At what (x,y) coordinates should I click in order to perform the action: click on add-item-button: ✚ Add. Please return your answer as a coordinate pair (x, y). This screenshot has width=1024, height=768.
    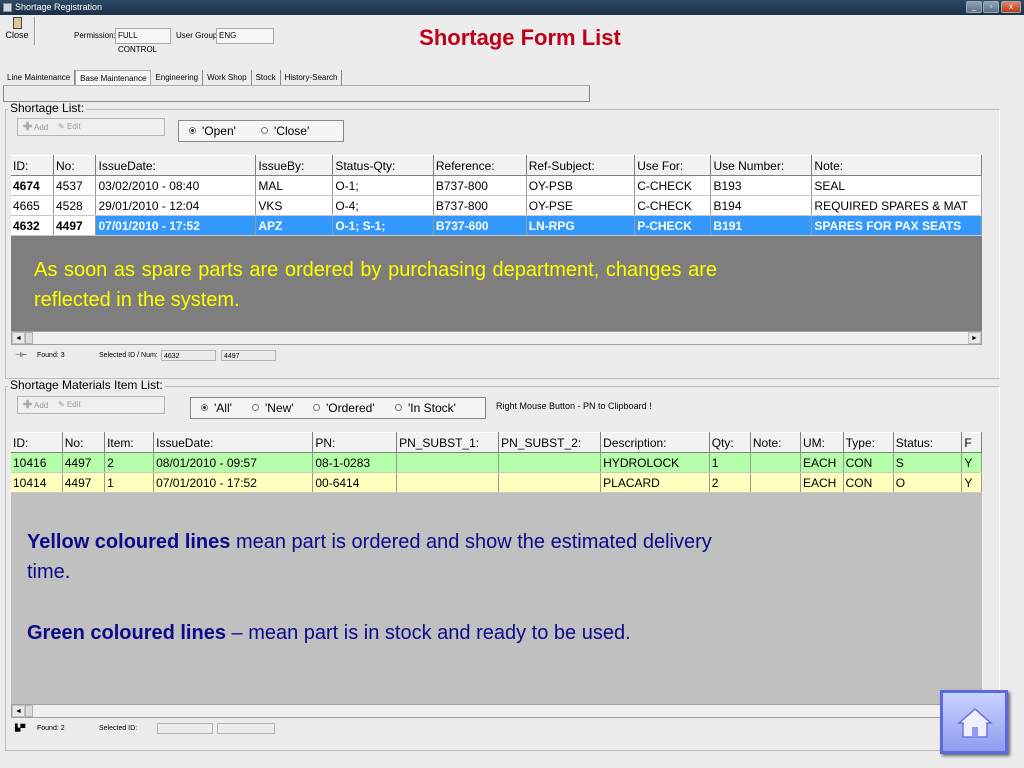
    Looking at the image, I should click on (35, 405).